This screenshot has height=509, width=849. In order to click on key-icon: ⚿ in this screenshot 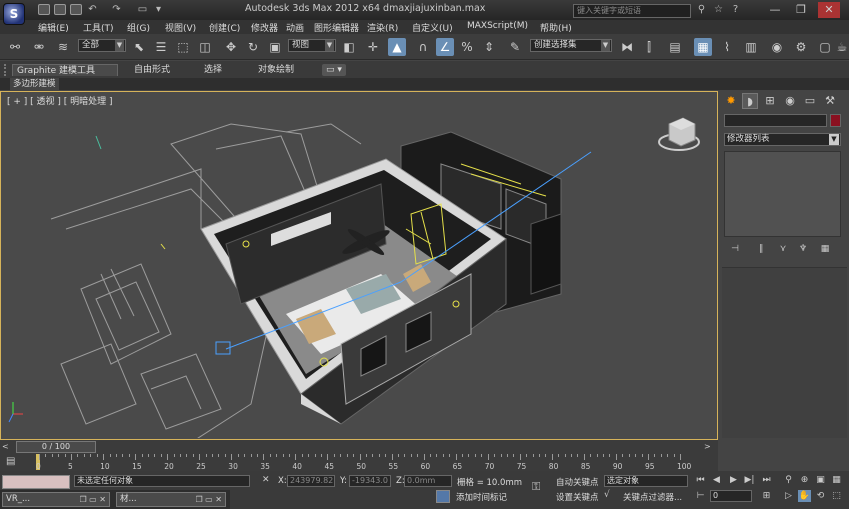, I will do `click(540, 486)`.